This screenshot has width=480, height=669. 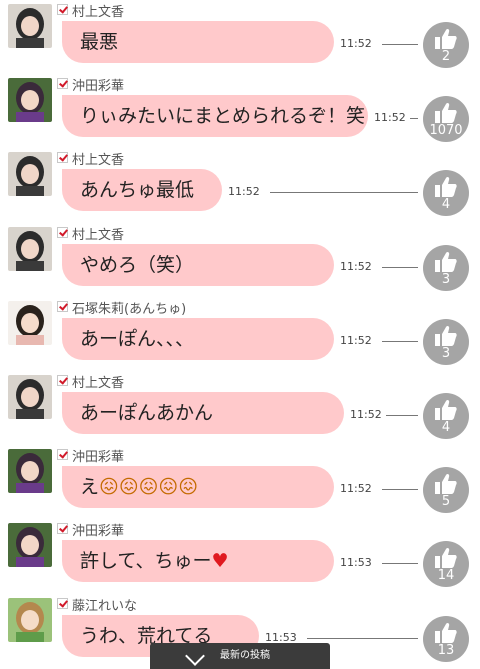 What do you see at coordinates (446, 650) in the screenshot?
I see `like-count: 13` at bounding box center [446, 650].